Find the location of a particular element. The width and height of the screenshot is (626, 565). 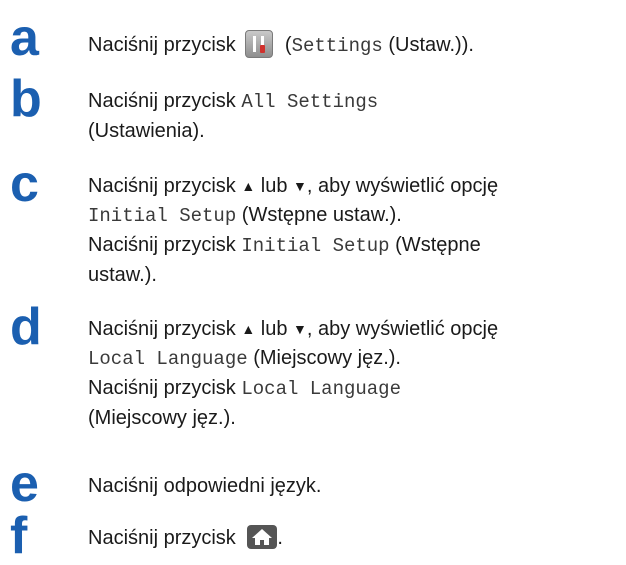

text-line: Naciśnij przycisk All Settings is located at coordinates (353, 102).